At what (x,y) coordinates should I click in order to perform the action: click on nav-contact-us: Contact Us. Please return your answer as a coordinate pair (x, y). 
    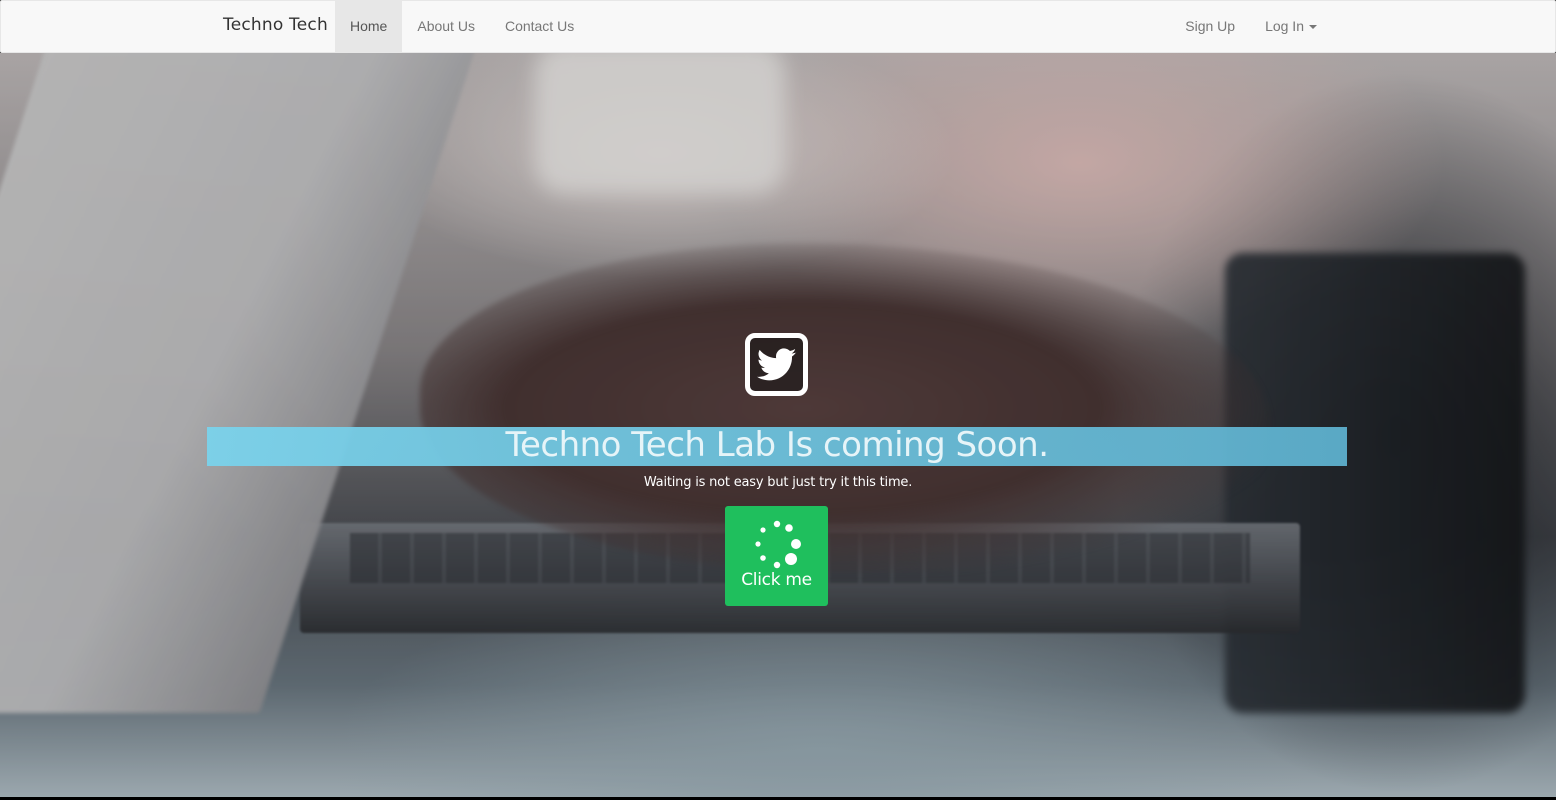
    Looking at the image, I should click on (539, 26).